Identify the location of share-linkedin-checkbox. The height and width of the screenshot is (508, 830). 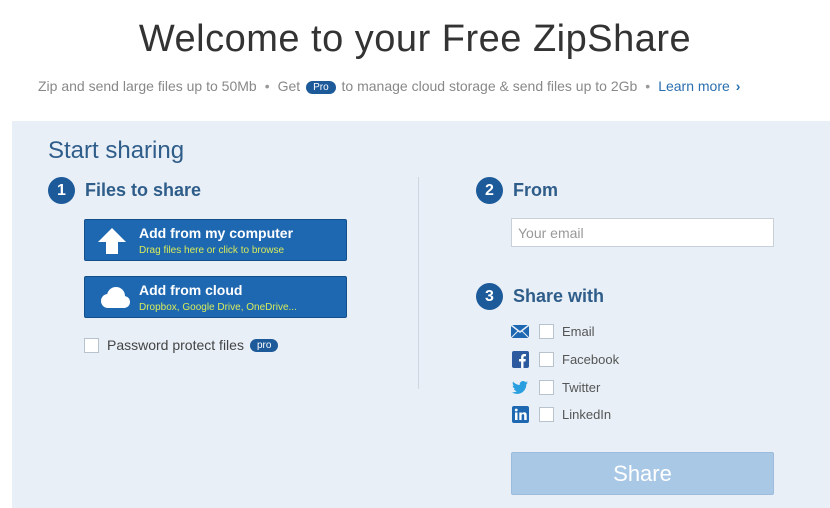
(546, 414).